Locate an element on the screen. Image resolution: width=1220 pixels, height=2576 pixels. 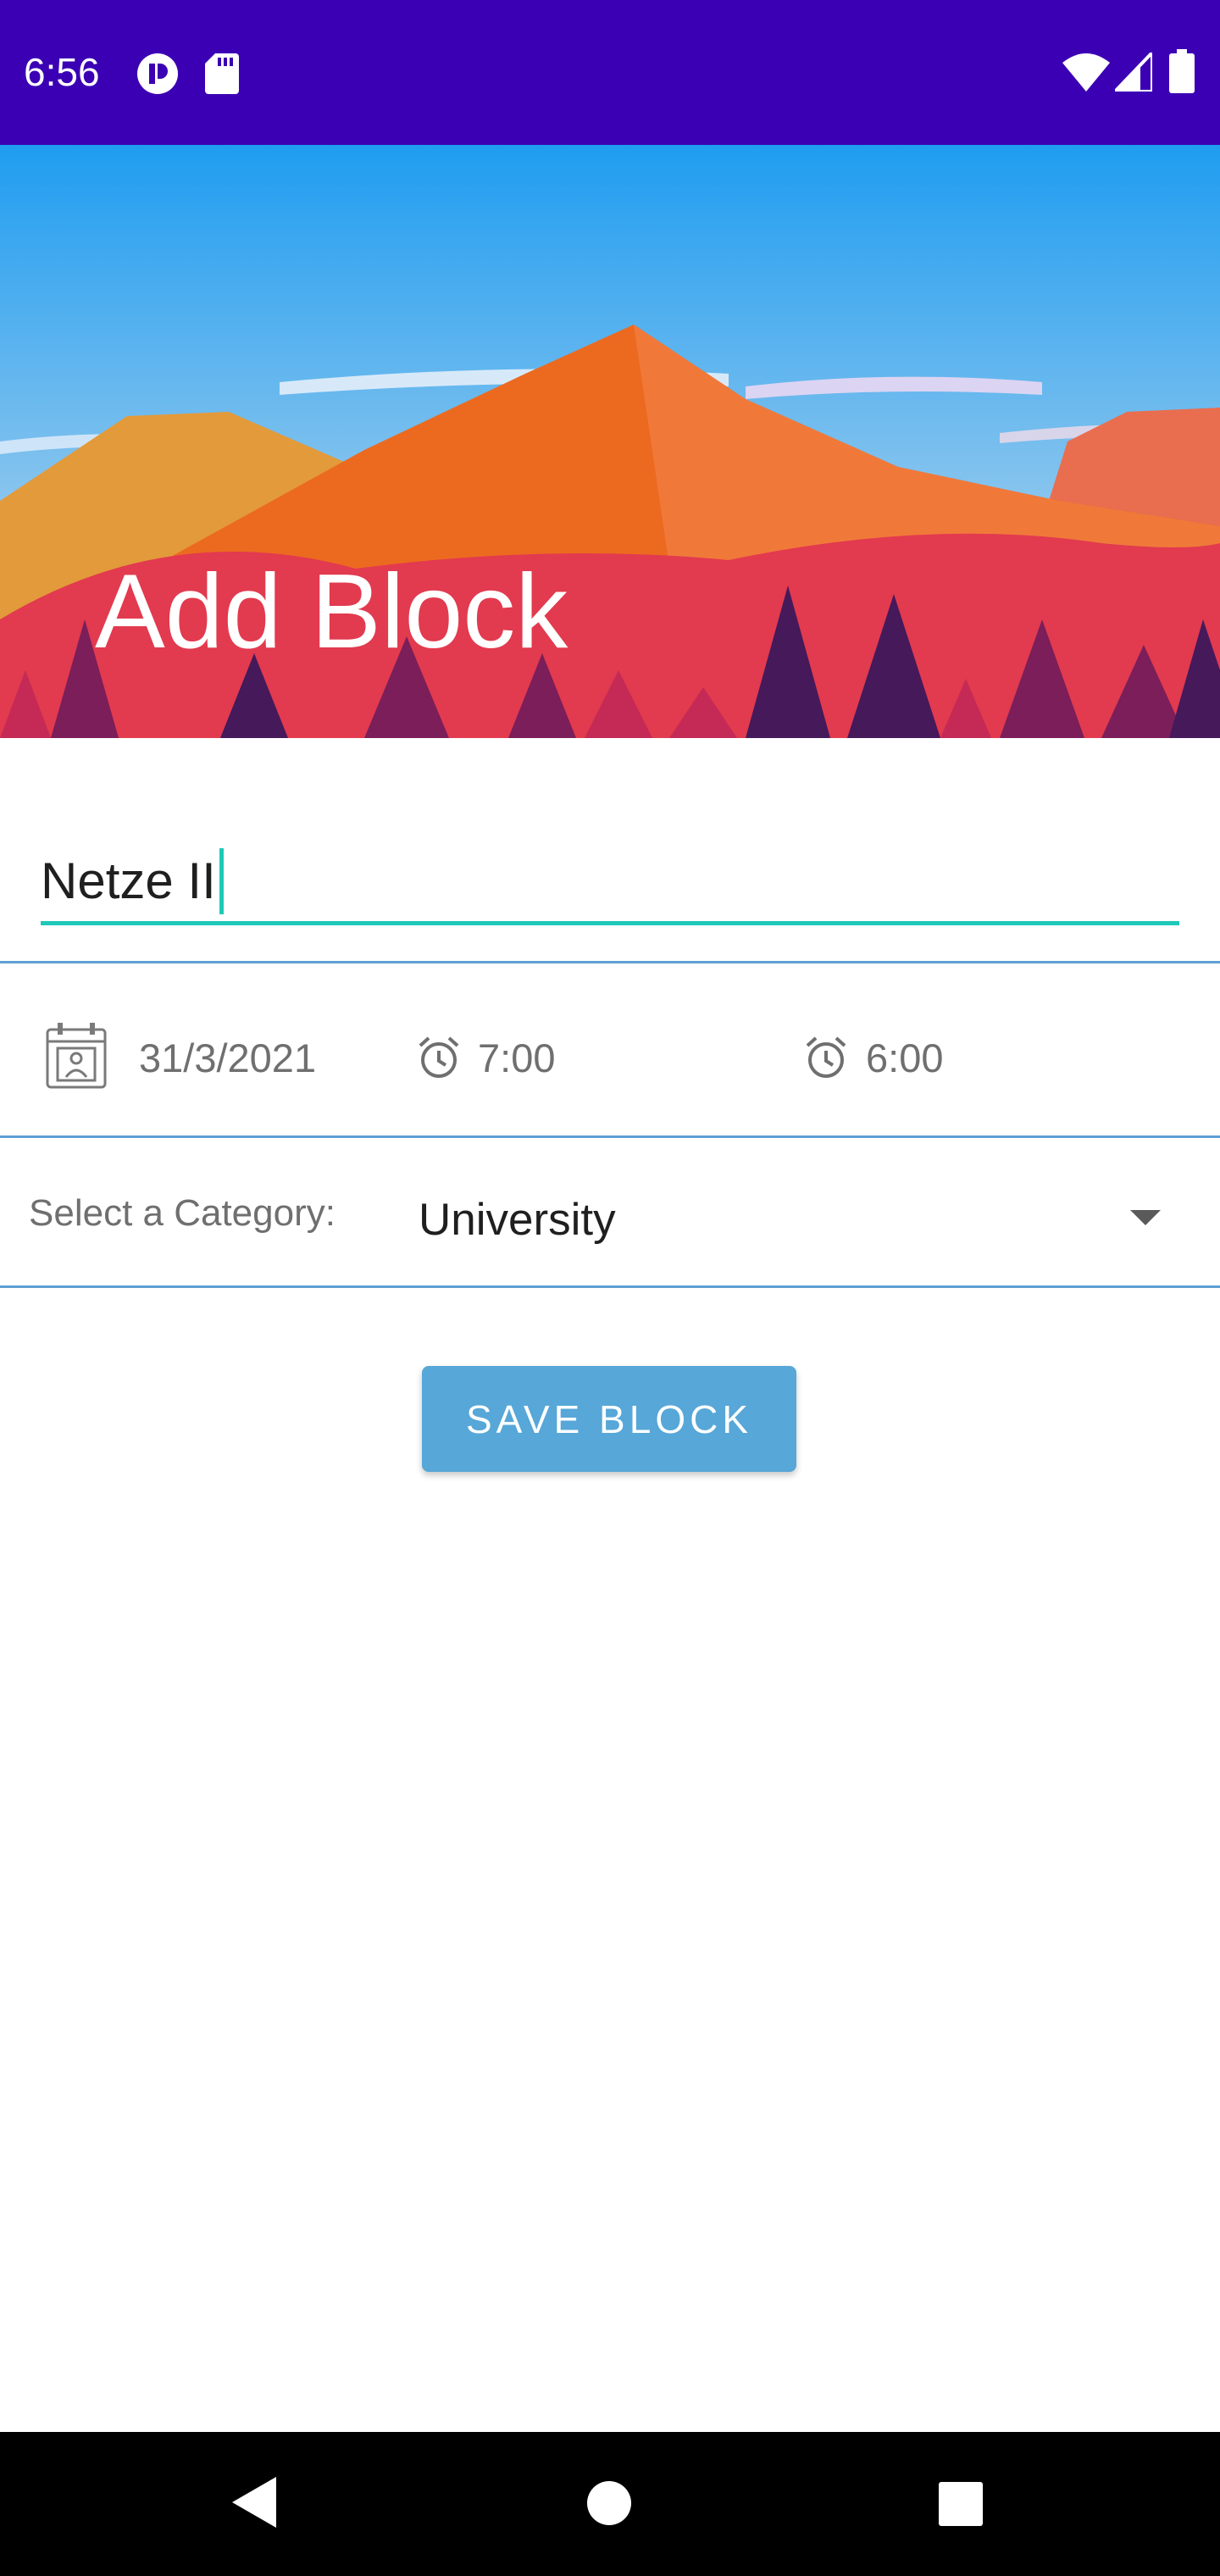
wifi-icon is located at coordinates (1086, 72).